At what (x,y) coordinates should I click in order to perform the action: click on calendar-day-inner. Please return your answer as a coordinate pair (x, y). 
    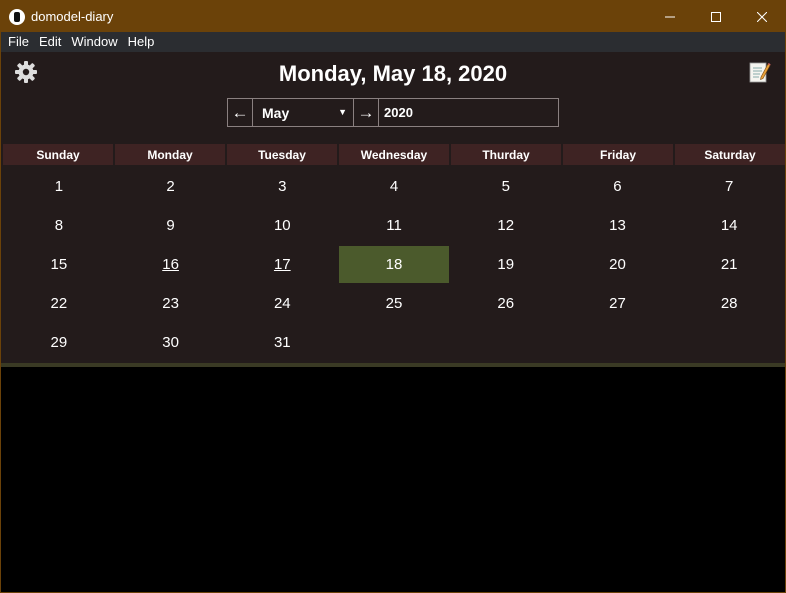
    Looking at the image, I should click on (394, 342).